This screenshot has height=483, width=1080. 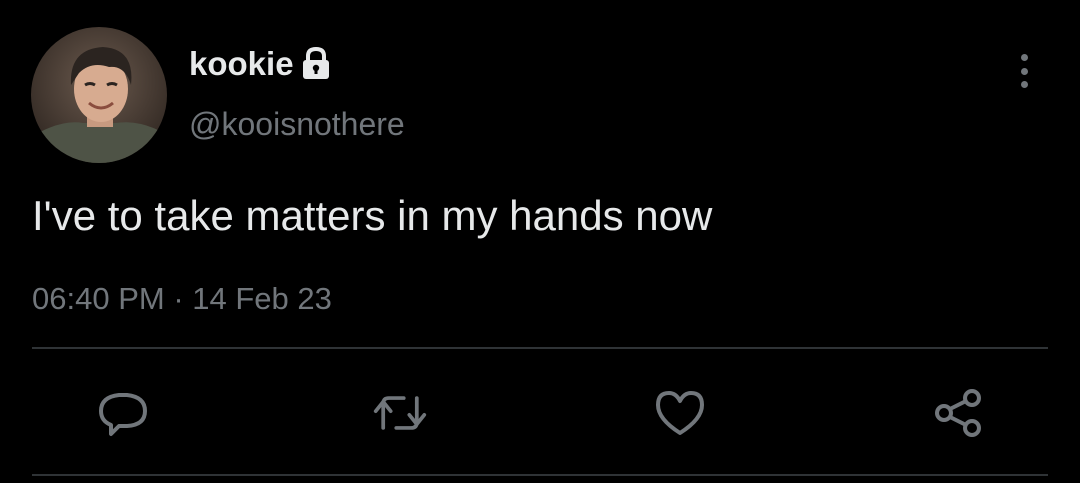 What do you see at coordinates (99, 95) in the screenshot?
I see `avatar` at bounding box center [99, 95].